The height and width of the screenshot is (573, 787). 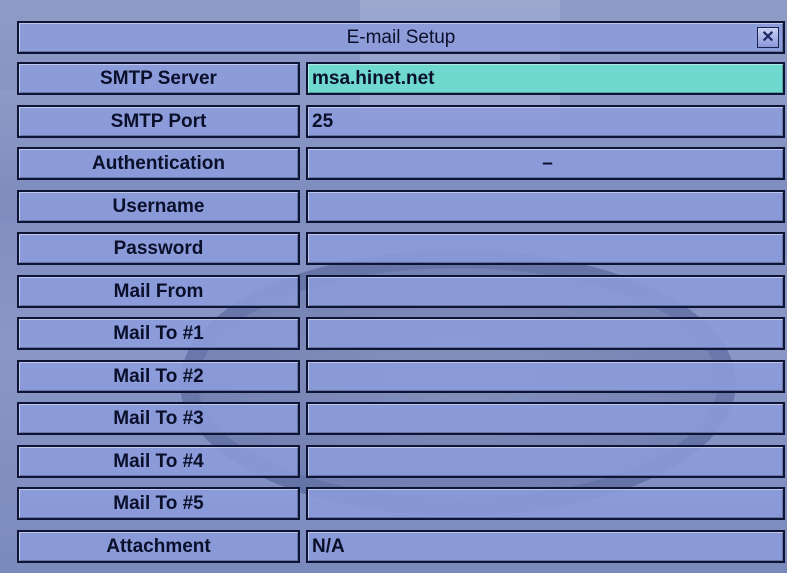 I want to click on dialog-title-bar: E-mail Setup ✕, so click(x=401, y=37).